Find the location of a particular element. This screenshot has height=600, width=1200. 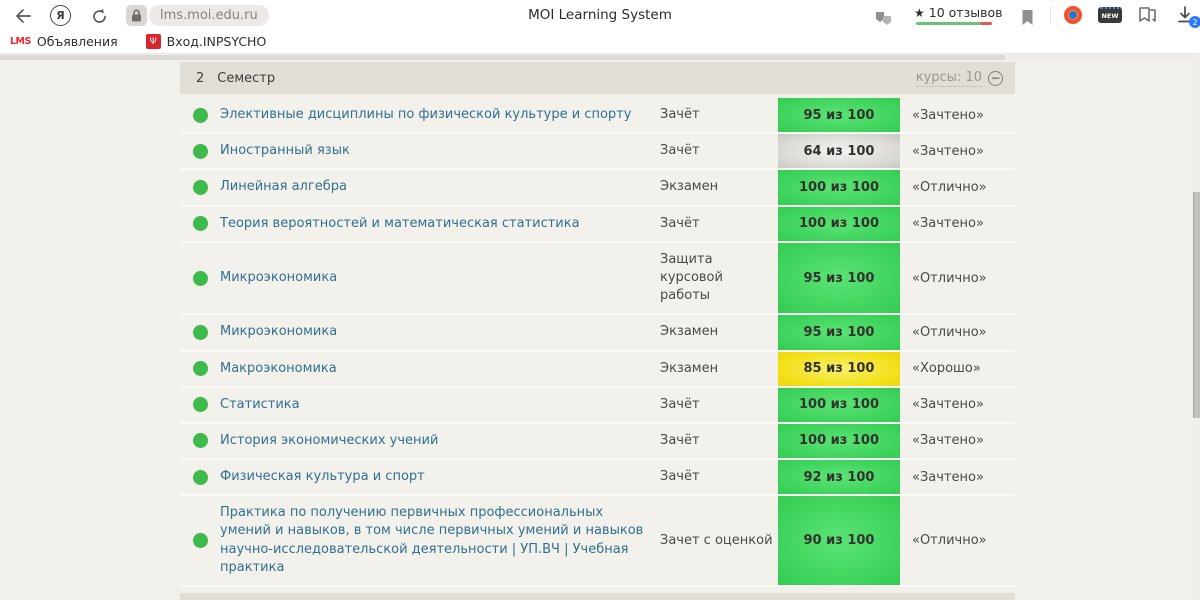

semester-3-header: 3 Семестр курсы: 10 + is located at coordinates (597, 596).